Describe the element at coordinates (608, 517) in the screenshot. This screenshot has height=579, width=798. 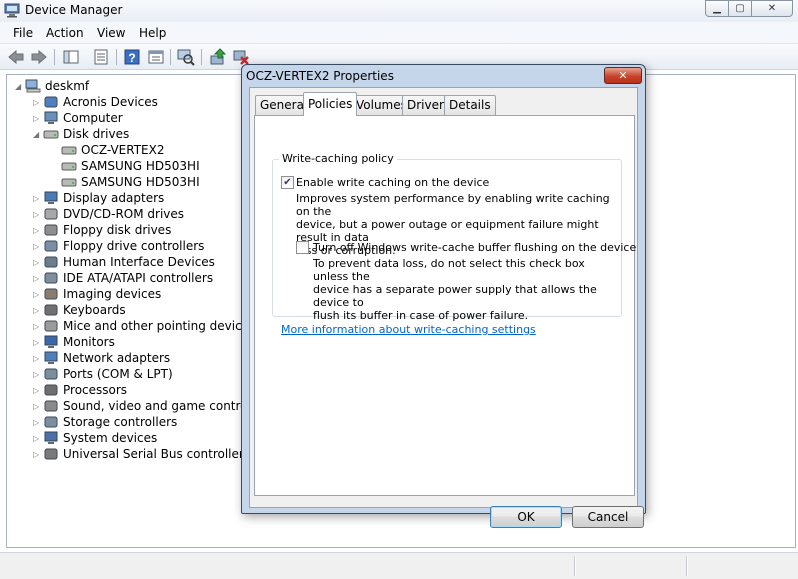
I see `cancel-button: Cancel` at that location.